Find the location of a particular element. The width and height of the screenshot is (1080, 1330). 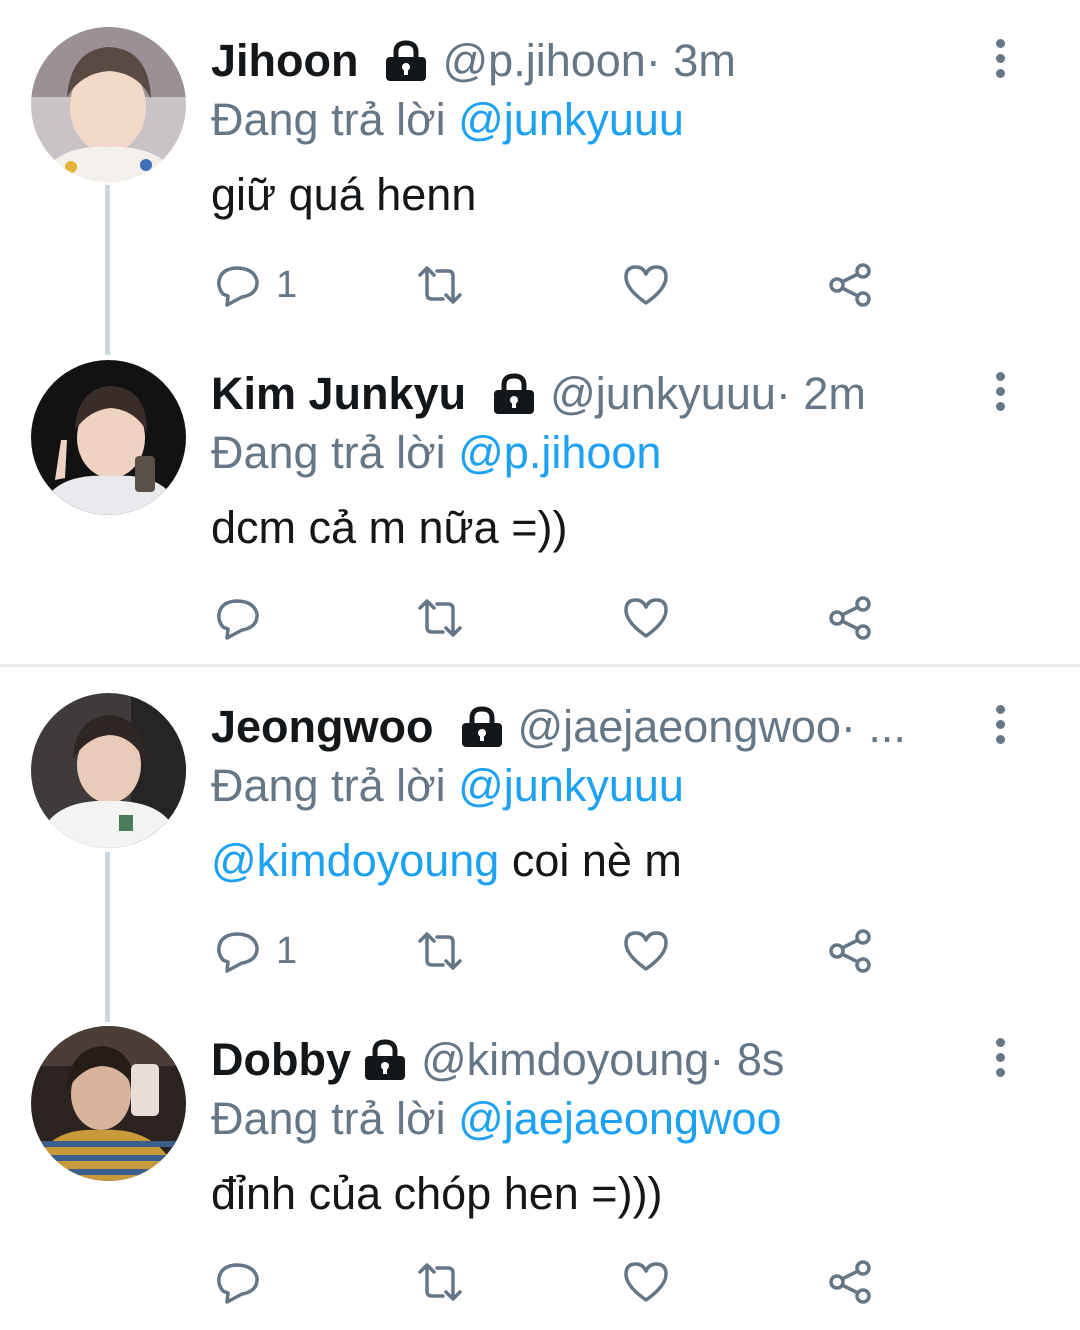

like-button is located at coordinates (646, 1282).